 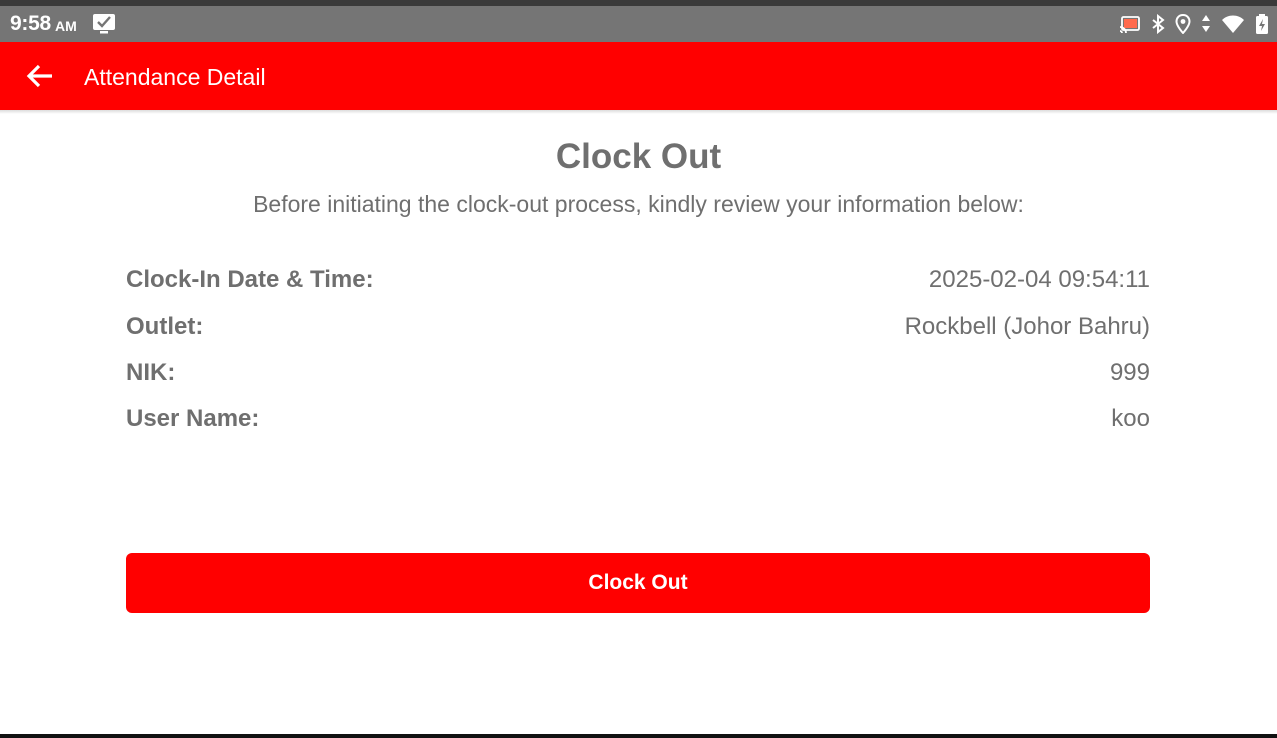 I want to click on status-icons, so click(x=1194, y=24).